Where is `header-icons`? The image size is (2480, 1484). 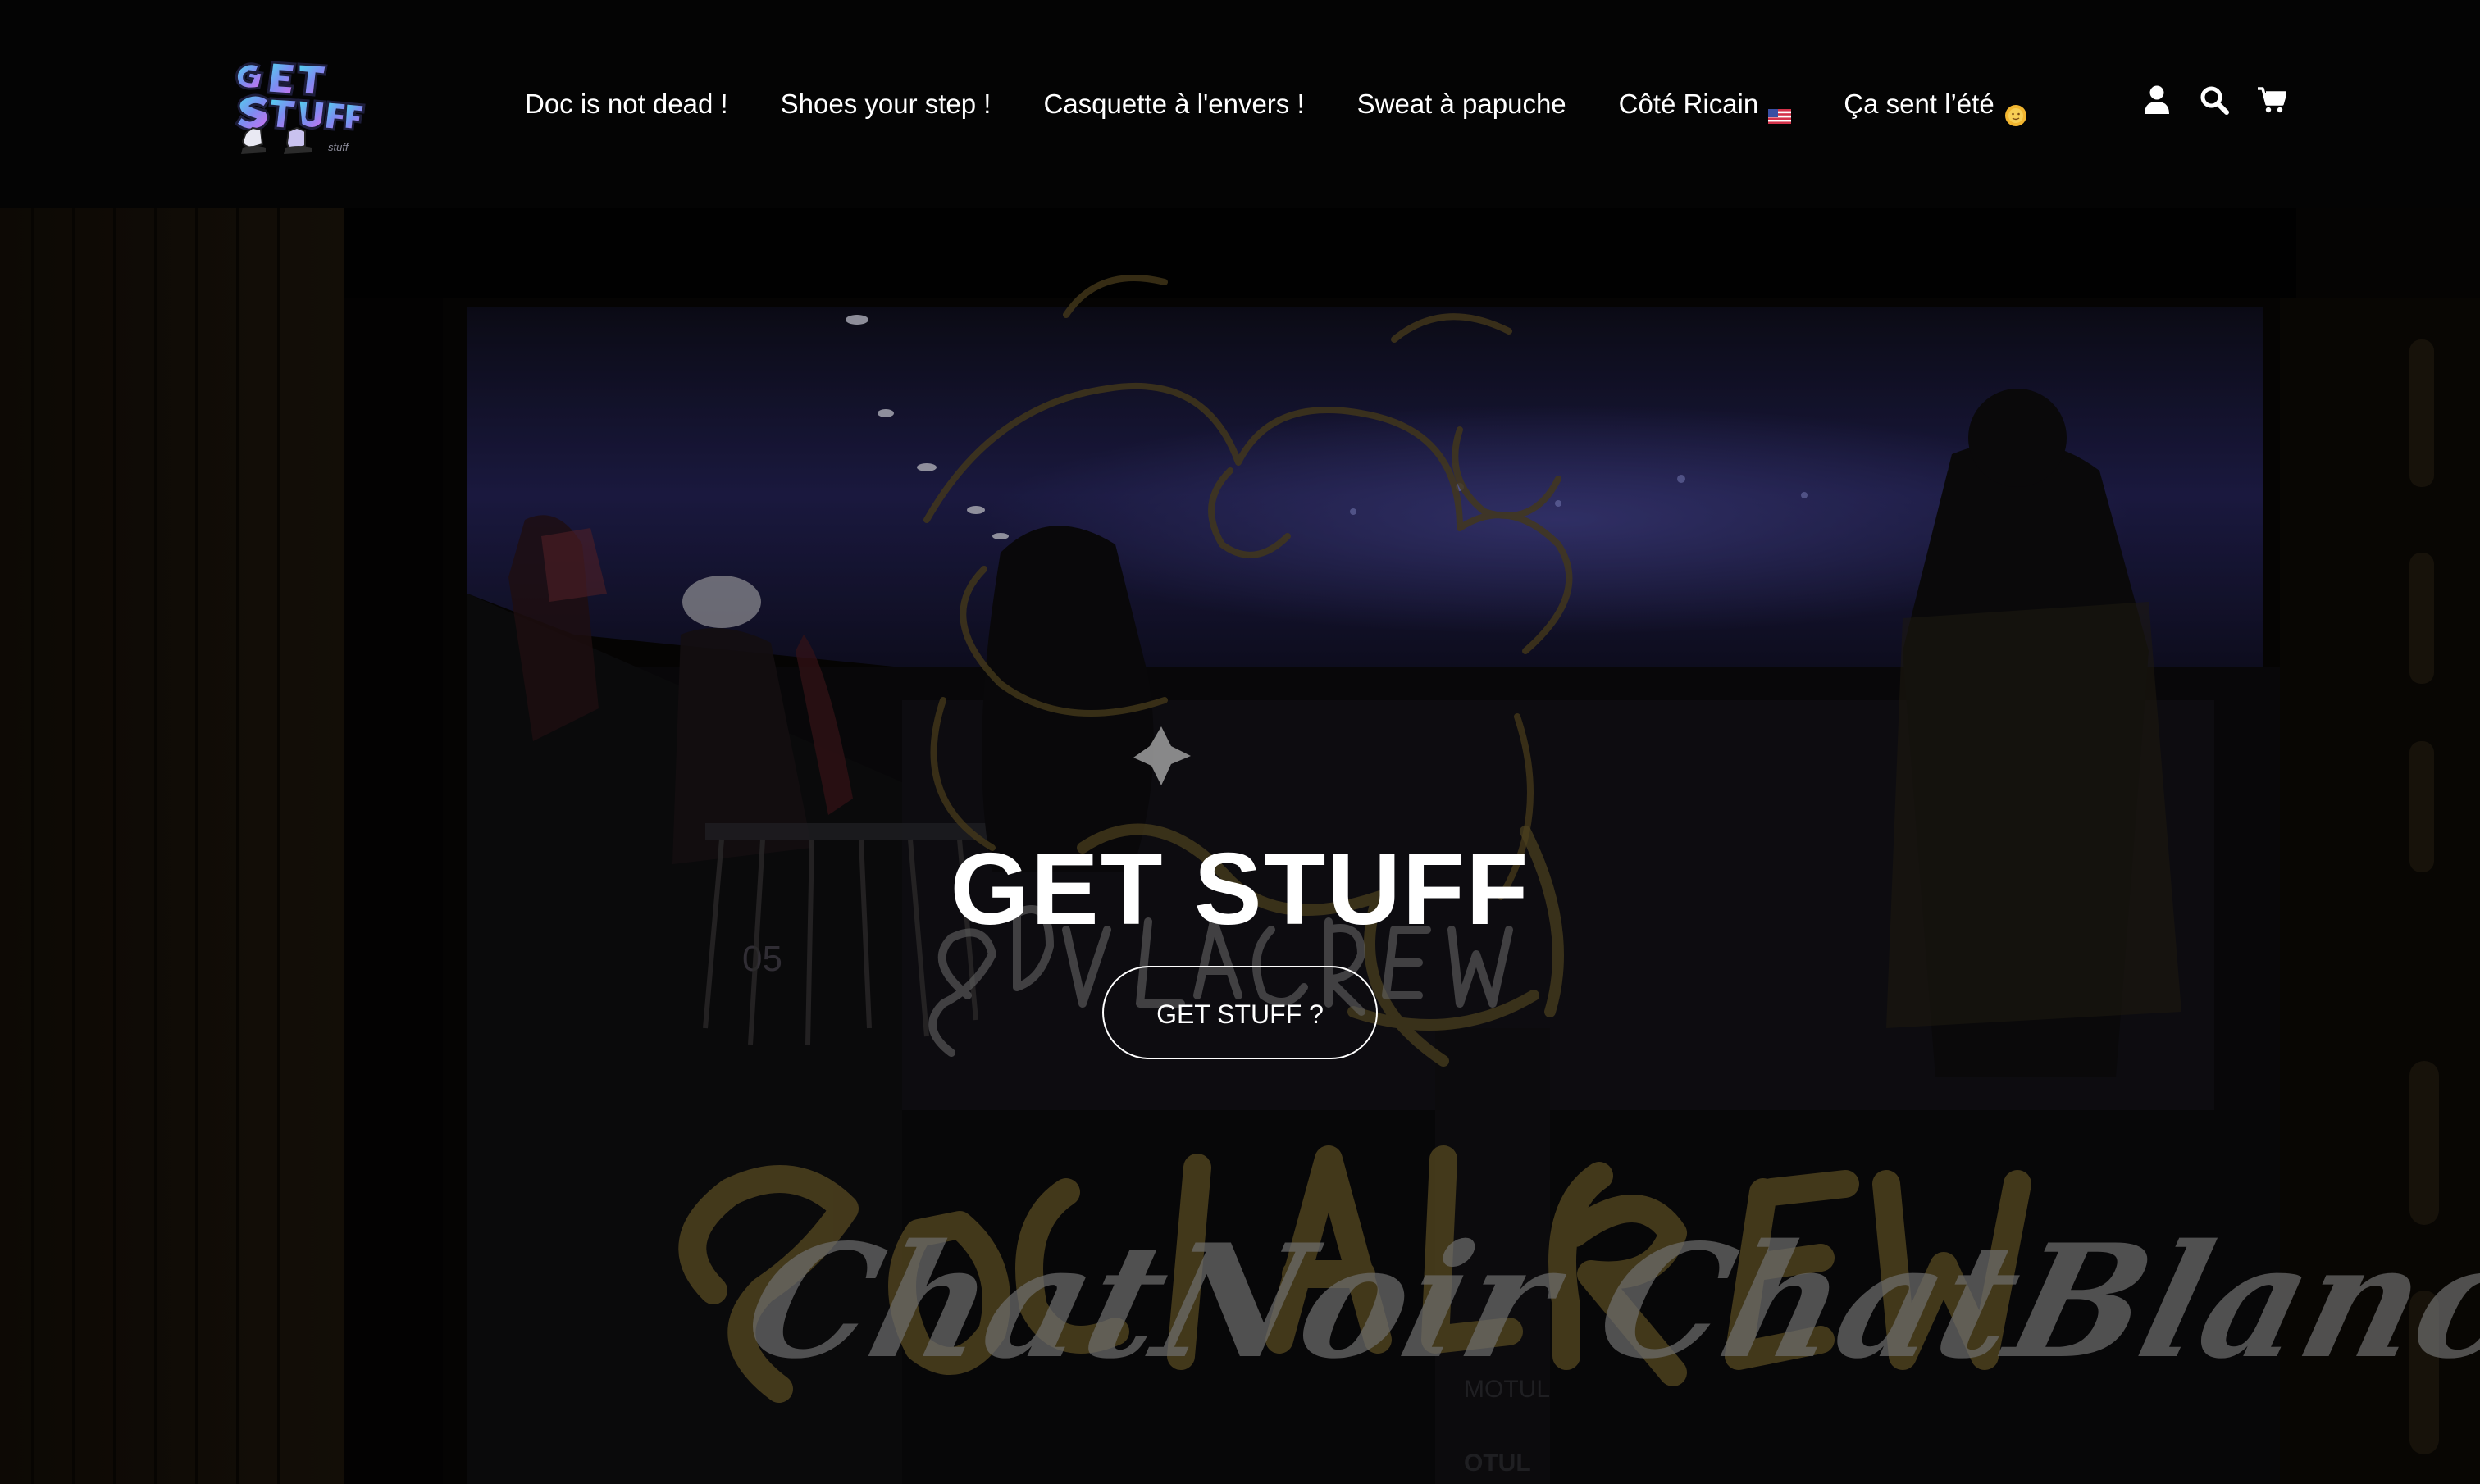 header-icons is located at coordinates (2214, 100).